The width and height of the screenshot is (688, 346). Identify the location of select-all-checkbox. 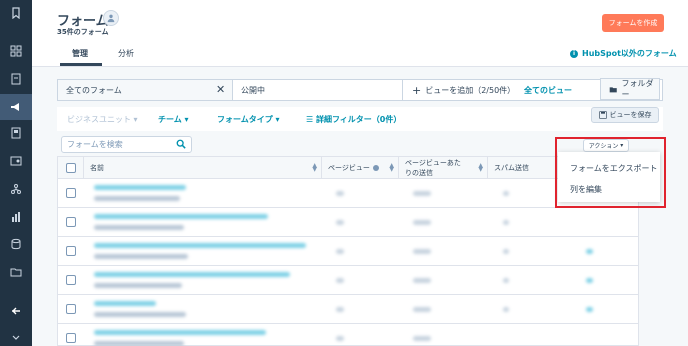
(71, 168).